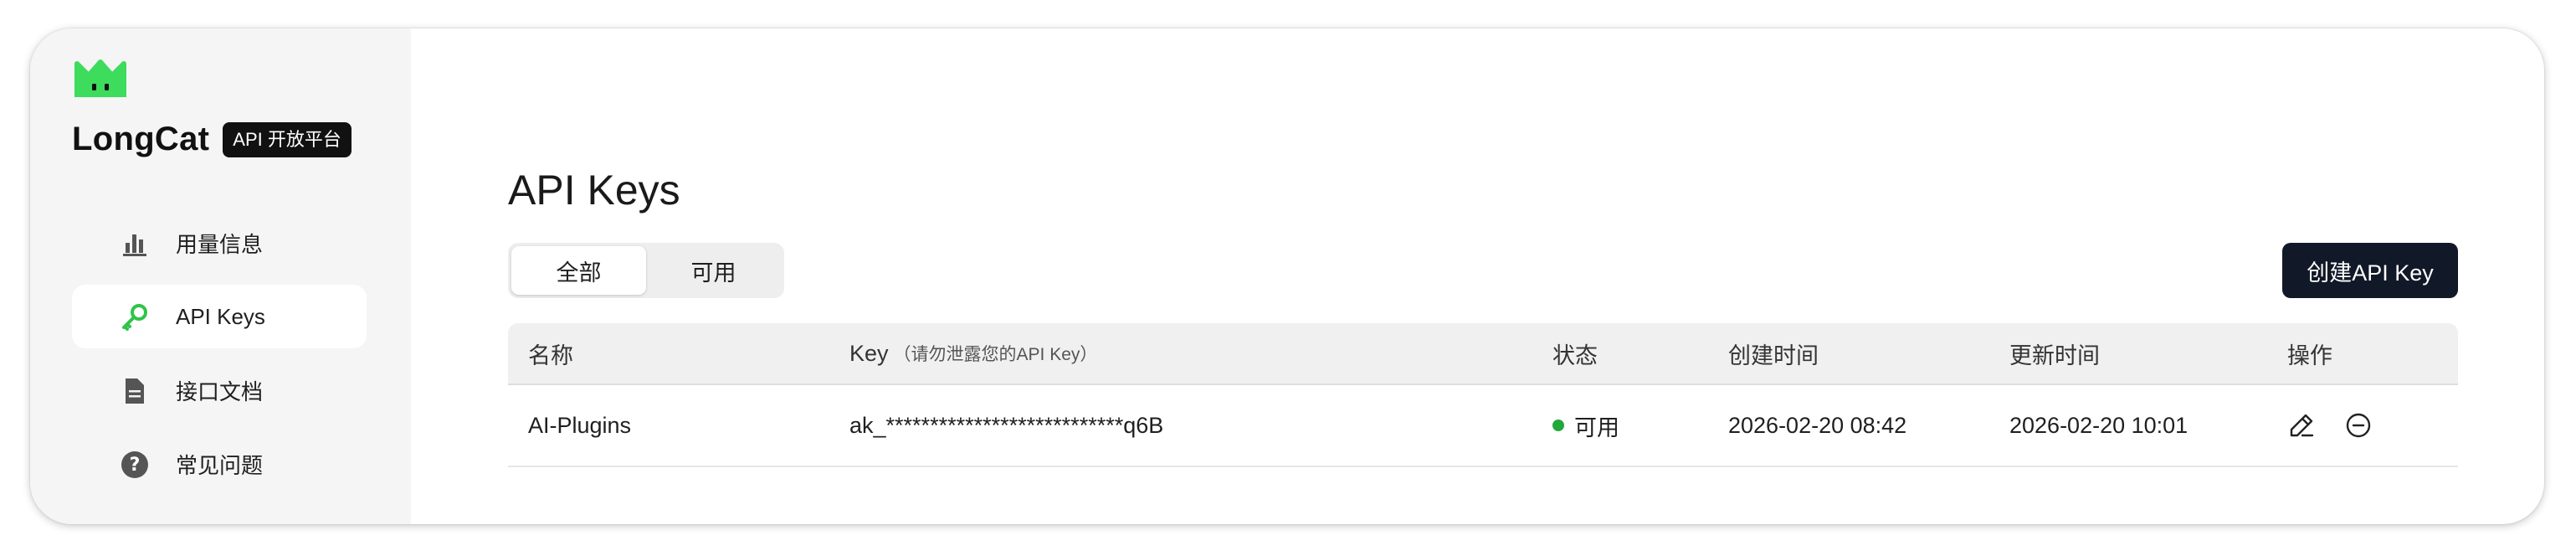  I want to click on brand: LongCat API 开放平台, so click(212, 139).